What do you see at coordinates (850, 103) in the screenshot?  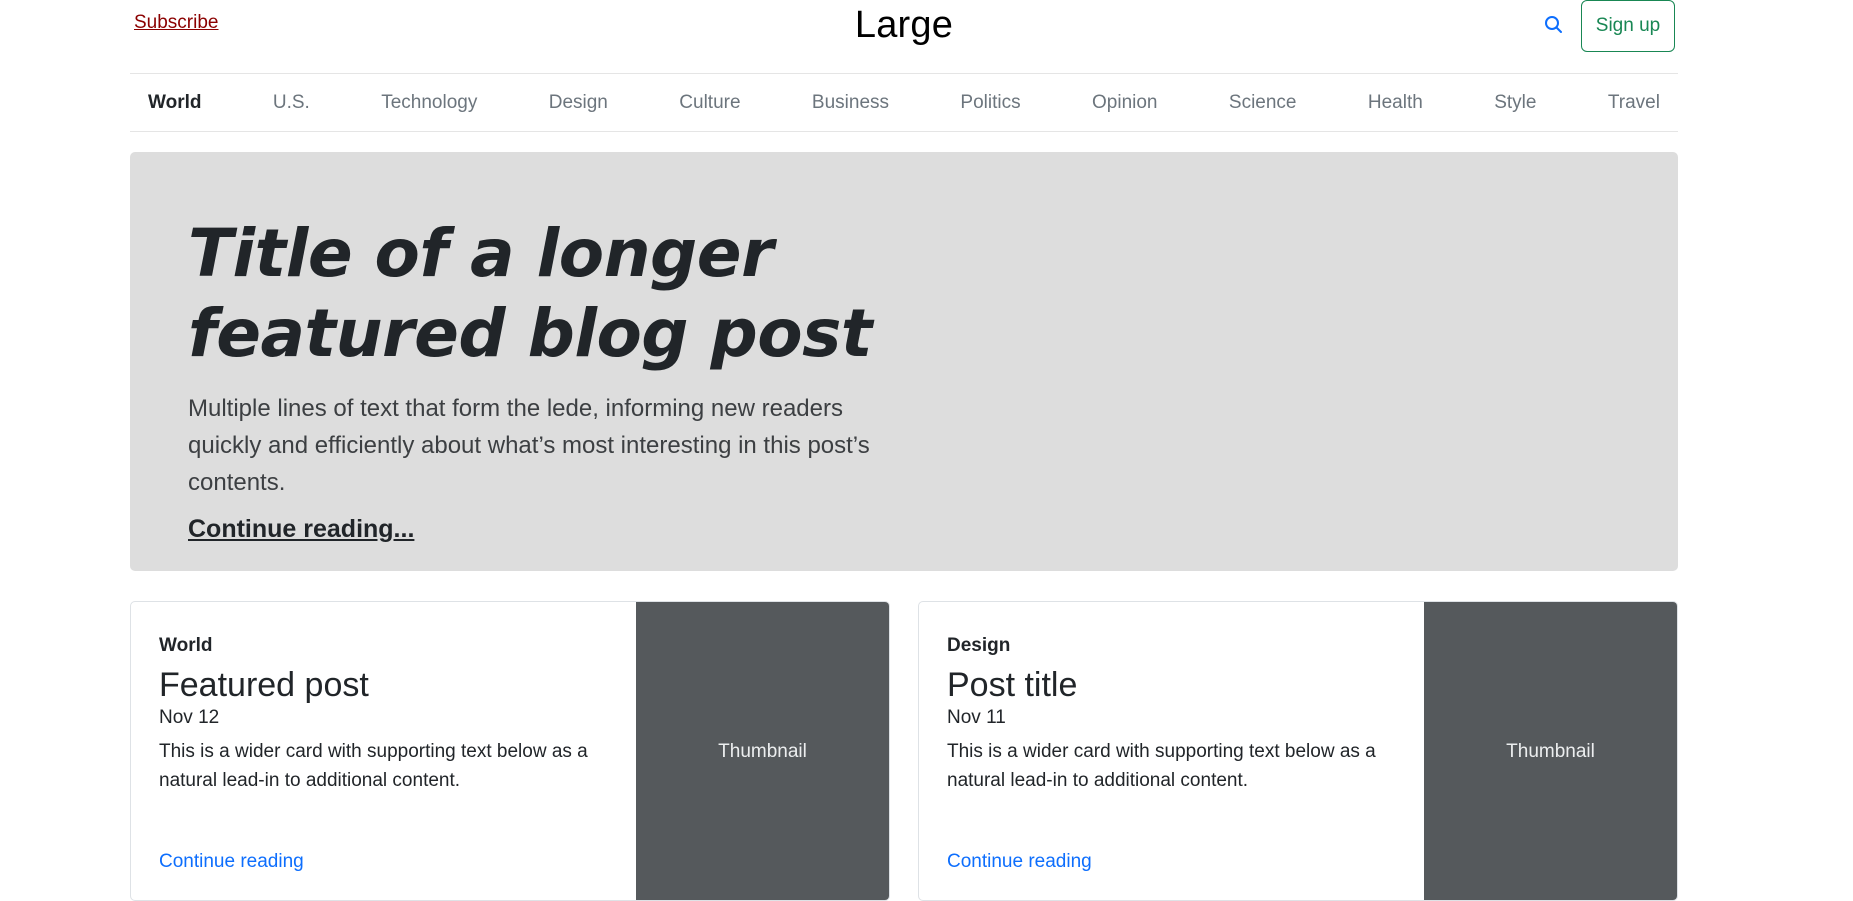 I see `nav-item-business: Business` at bounding box center [850, 103].